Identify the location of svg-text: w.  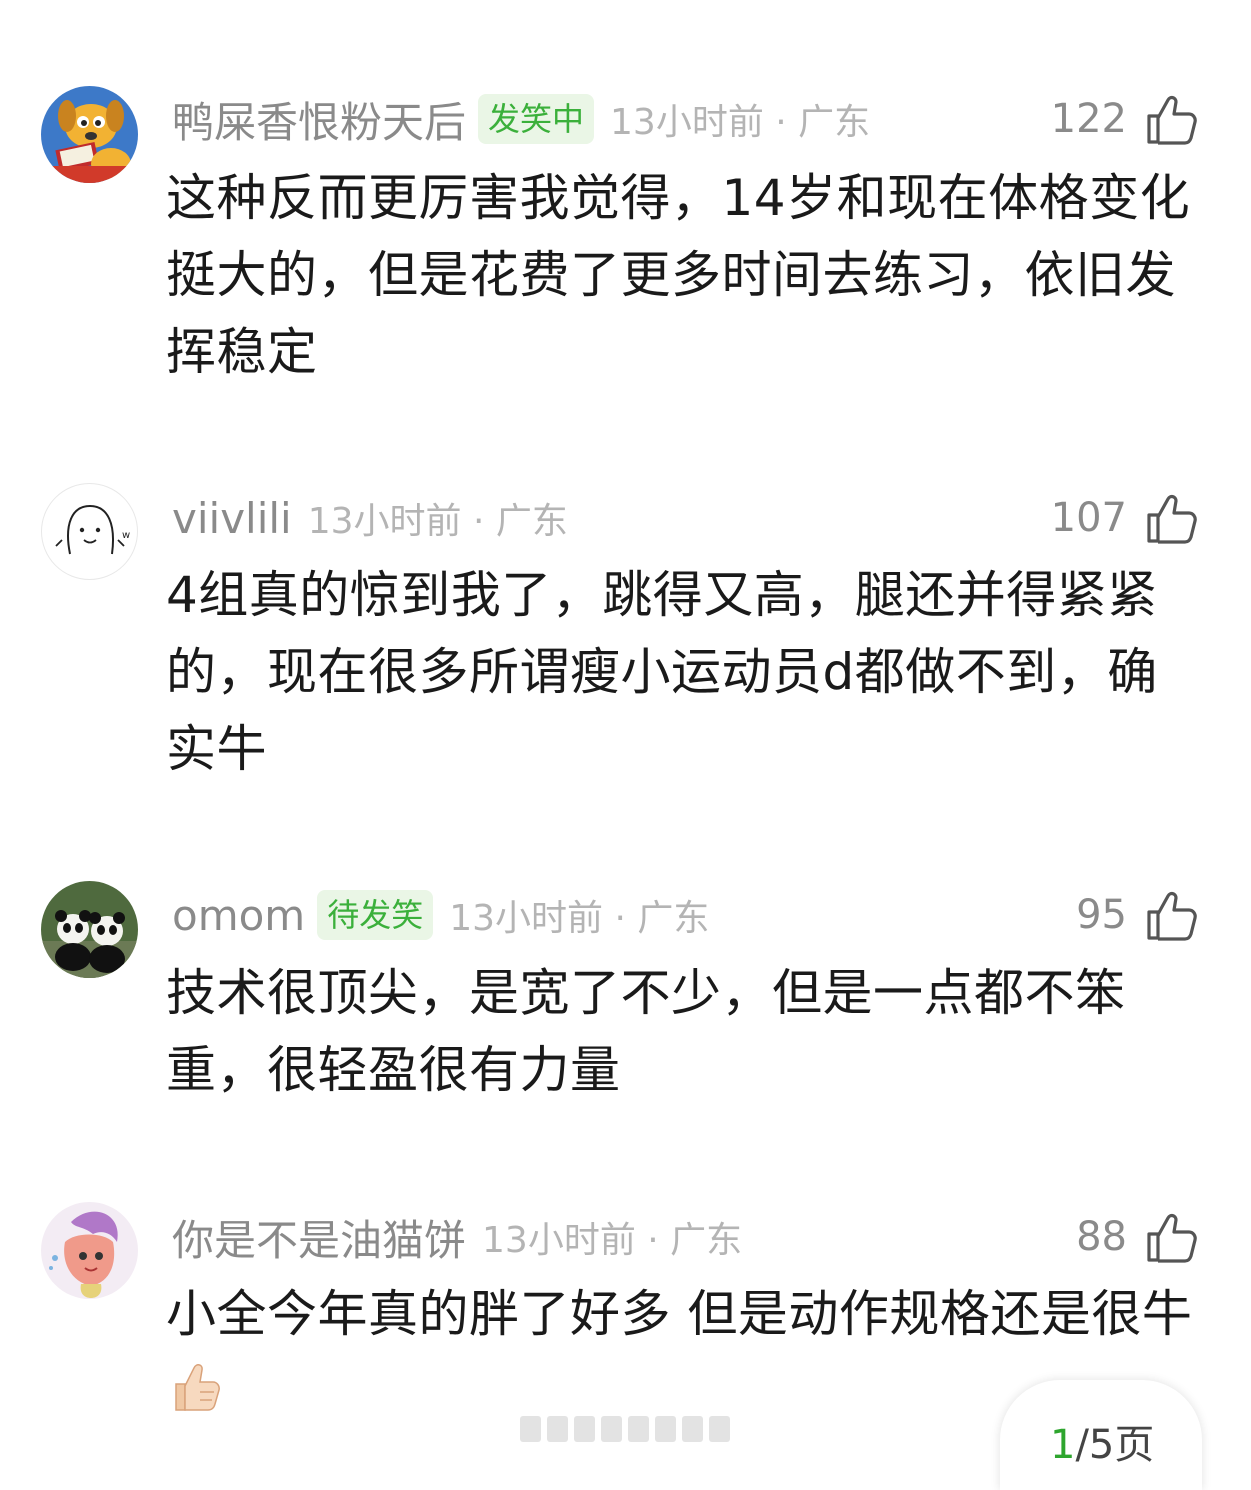
(126, 535).